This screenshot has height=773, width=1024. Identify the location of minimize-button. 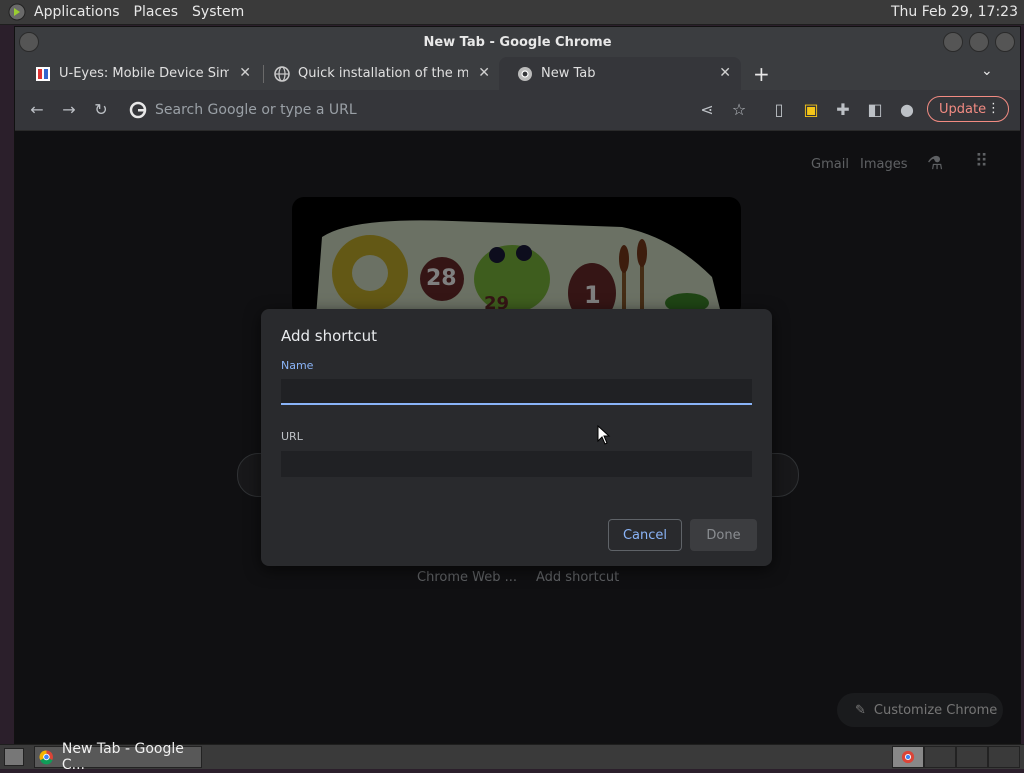
(953, 42).